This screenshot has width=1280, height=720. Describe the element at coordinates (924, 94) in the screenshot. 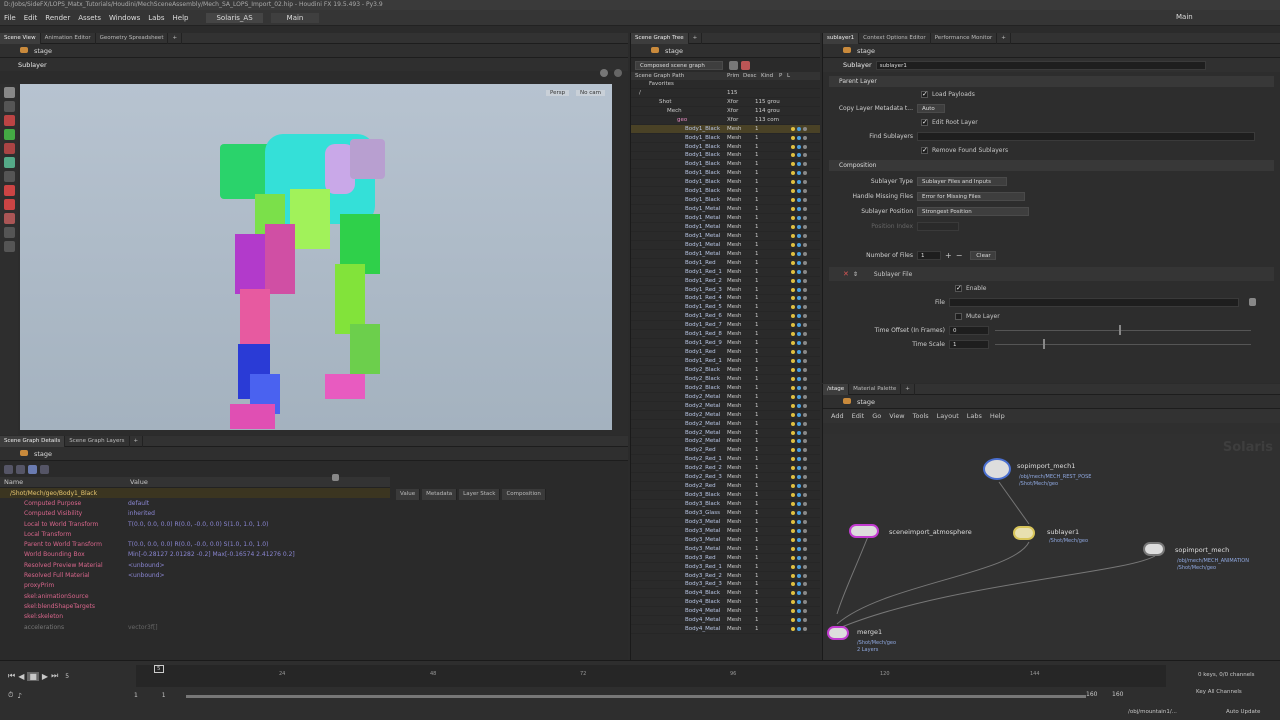

I see `load-payloads-checkbox` at that location.